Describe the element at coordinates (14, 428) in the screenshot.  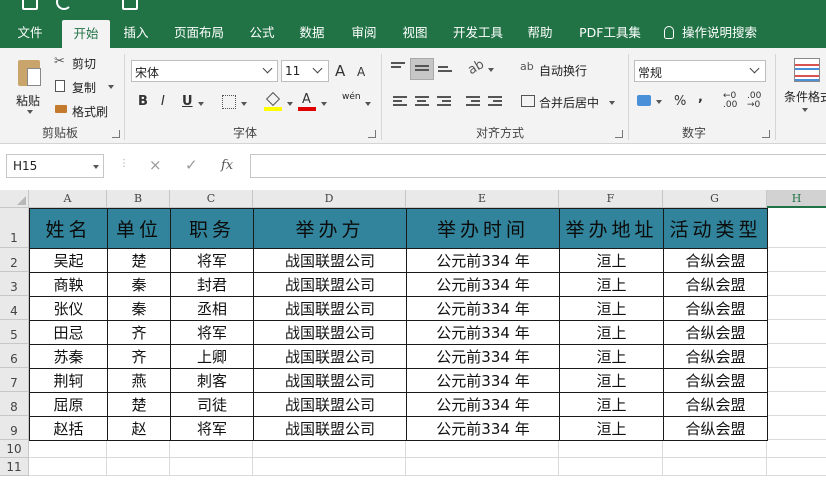
I see `row-header-9: 9` at that location.